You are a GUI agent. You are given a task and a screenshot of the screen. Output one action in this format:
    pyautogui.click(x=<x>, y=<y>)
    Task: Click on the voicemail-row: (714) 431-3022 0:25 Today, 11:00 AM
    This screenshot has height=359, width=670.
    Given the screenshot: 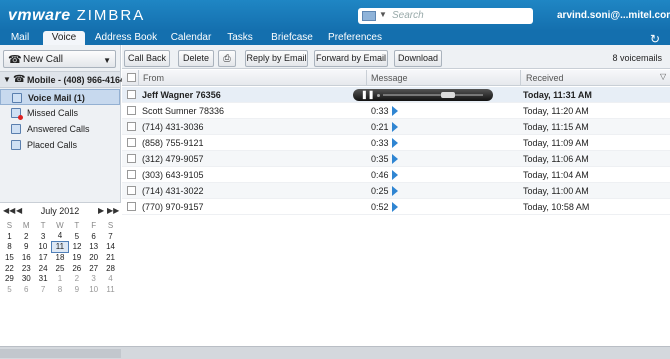 What is the action you would take?
    pyautogui.click(x=396, y=191)
    